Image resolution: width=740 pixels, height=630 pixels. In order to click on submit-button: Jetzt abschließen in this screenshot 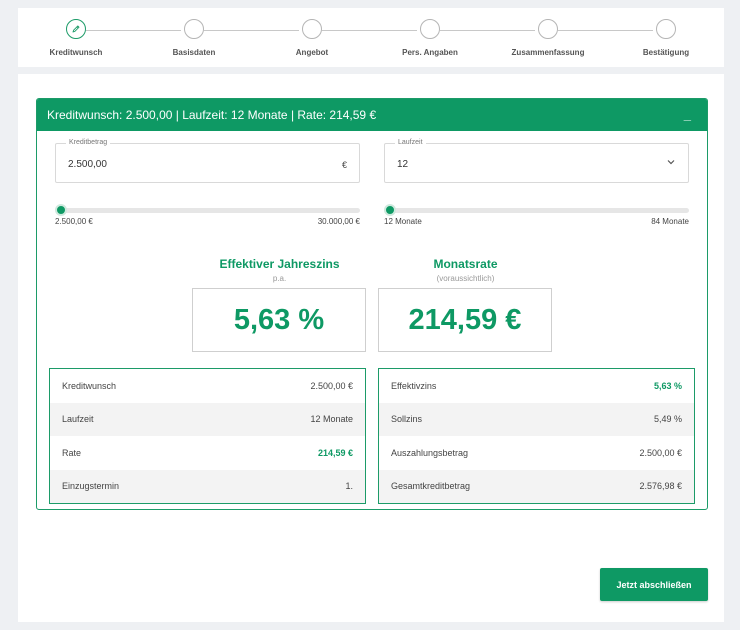, I will do `click(654, 584)`.